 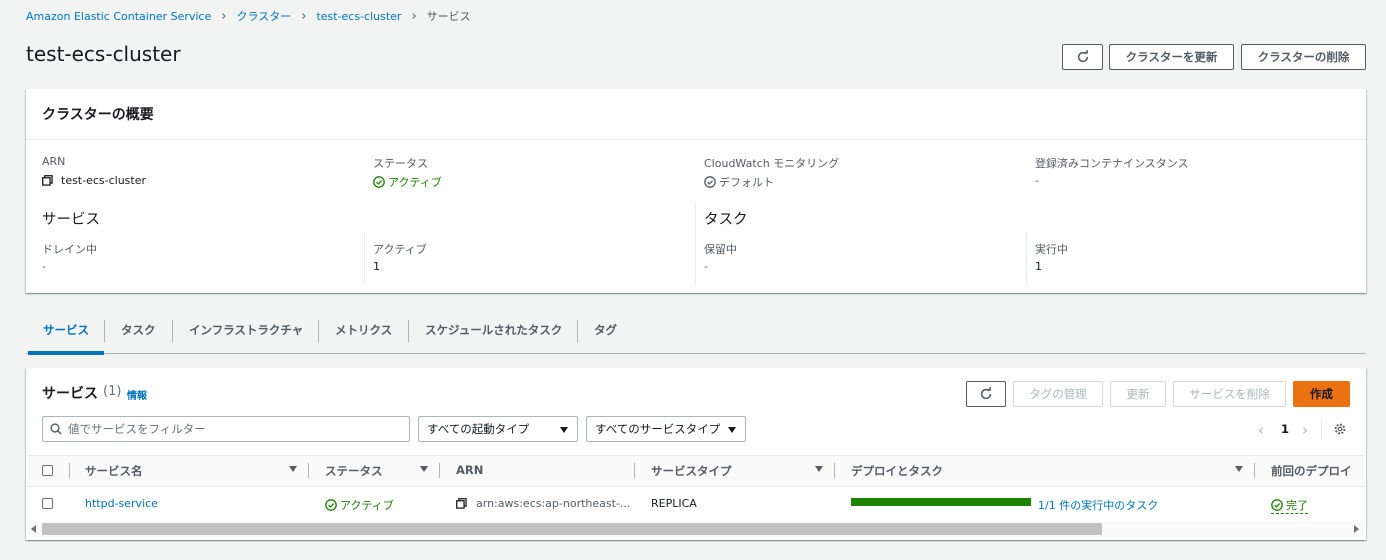 I want to click on draining-value: -, so click(x=44, y=266).